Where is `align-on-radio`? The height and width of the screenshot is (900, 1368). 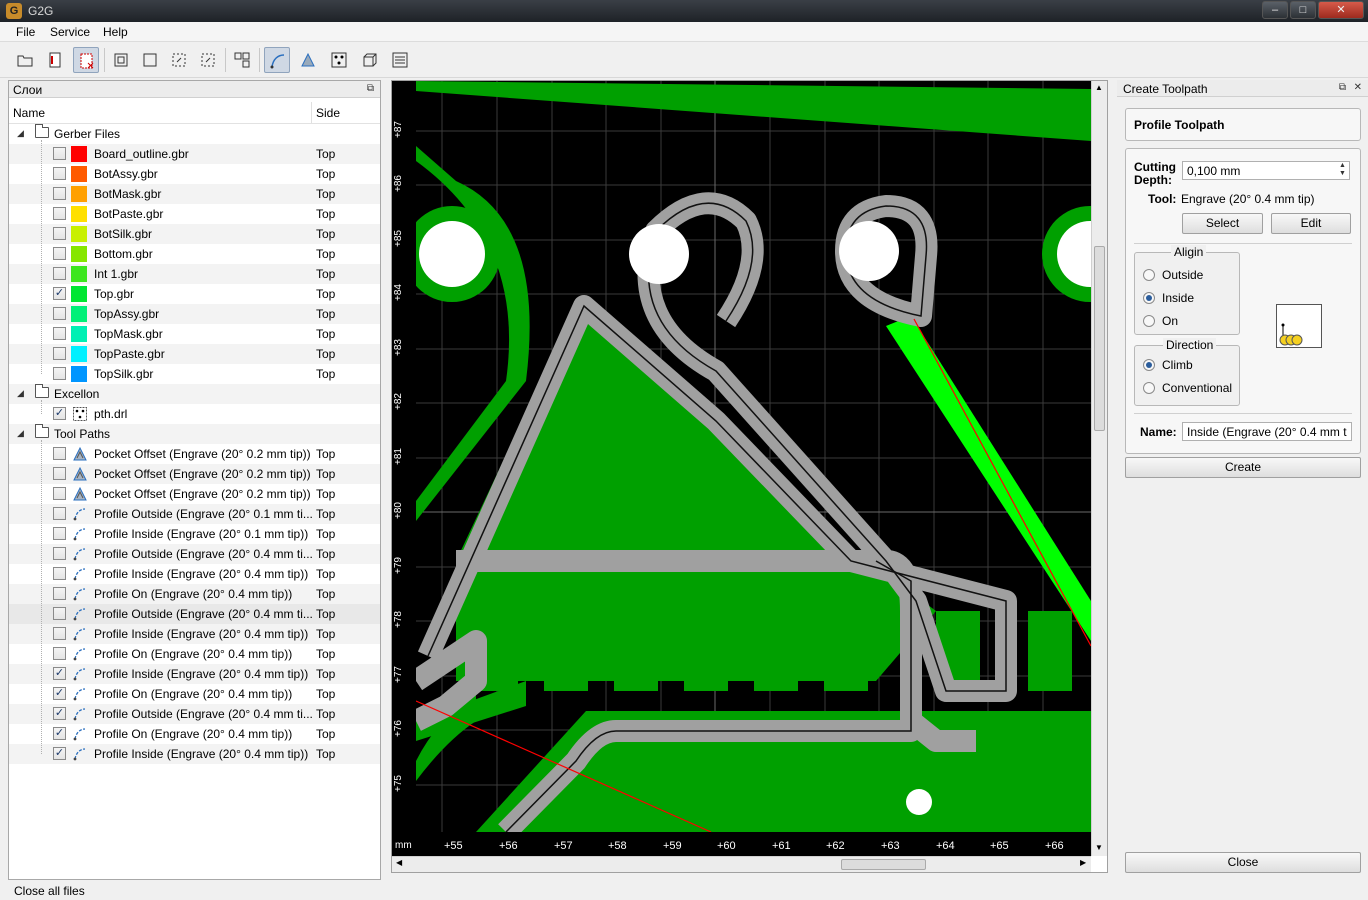
align-on-radio is located at coordinates (1149, 321).